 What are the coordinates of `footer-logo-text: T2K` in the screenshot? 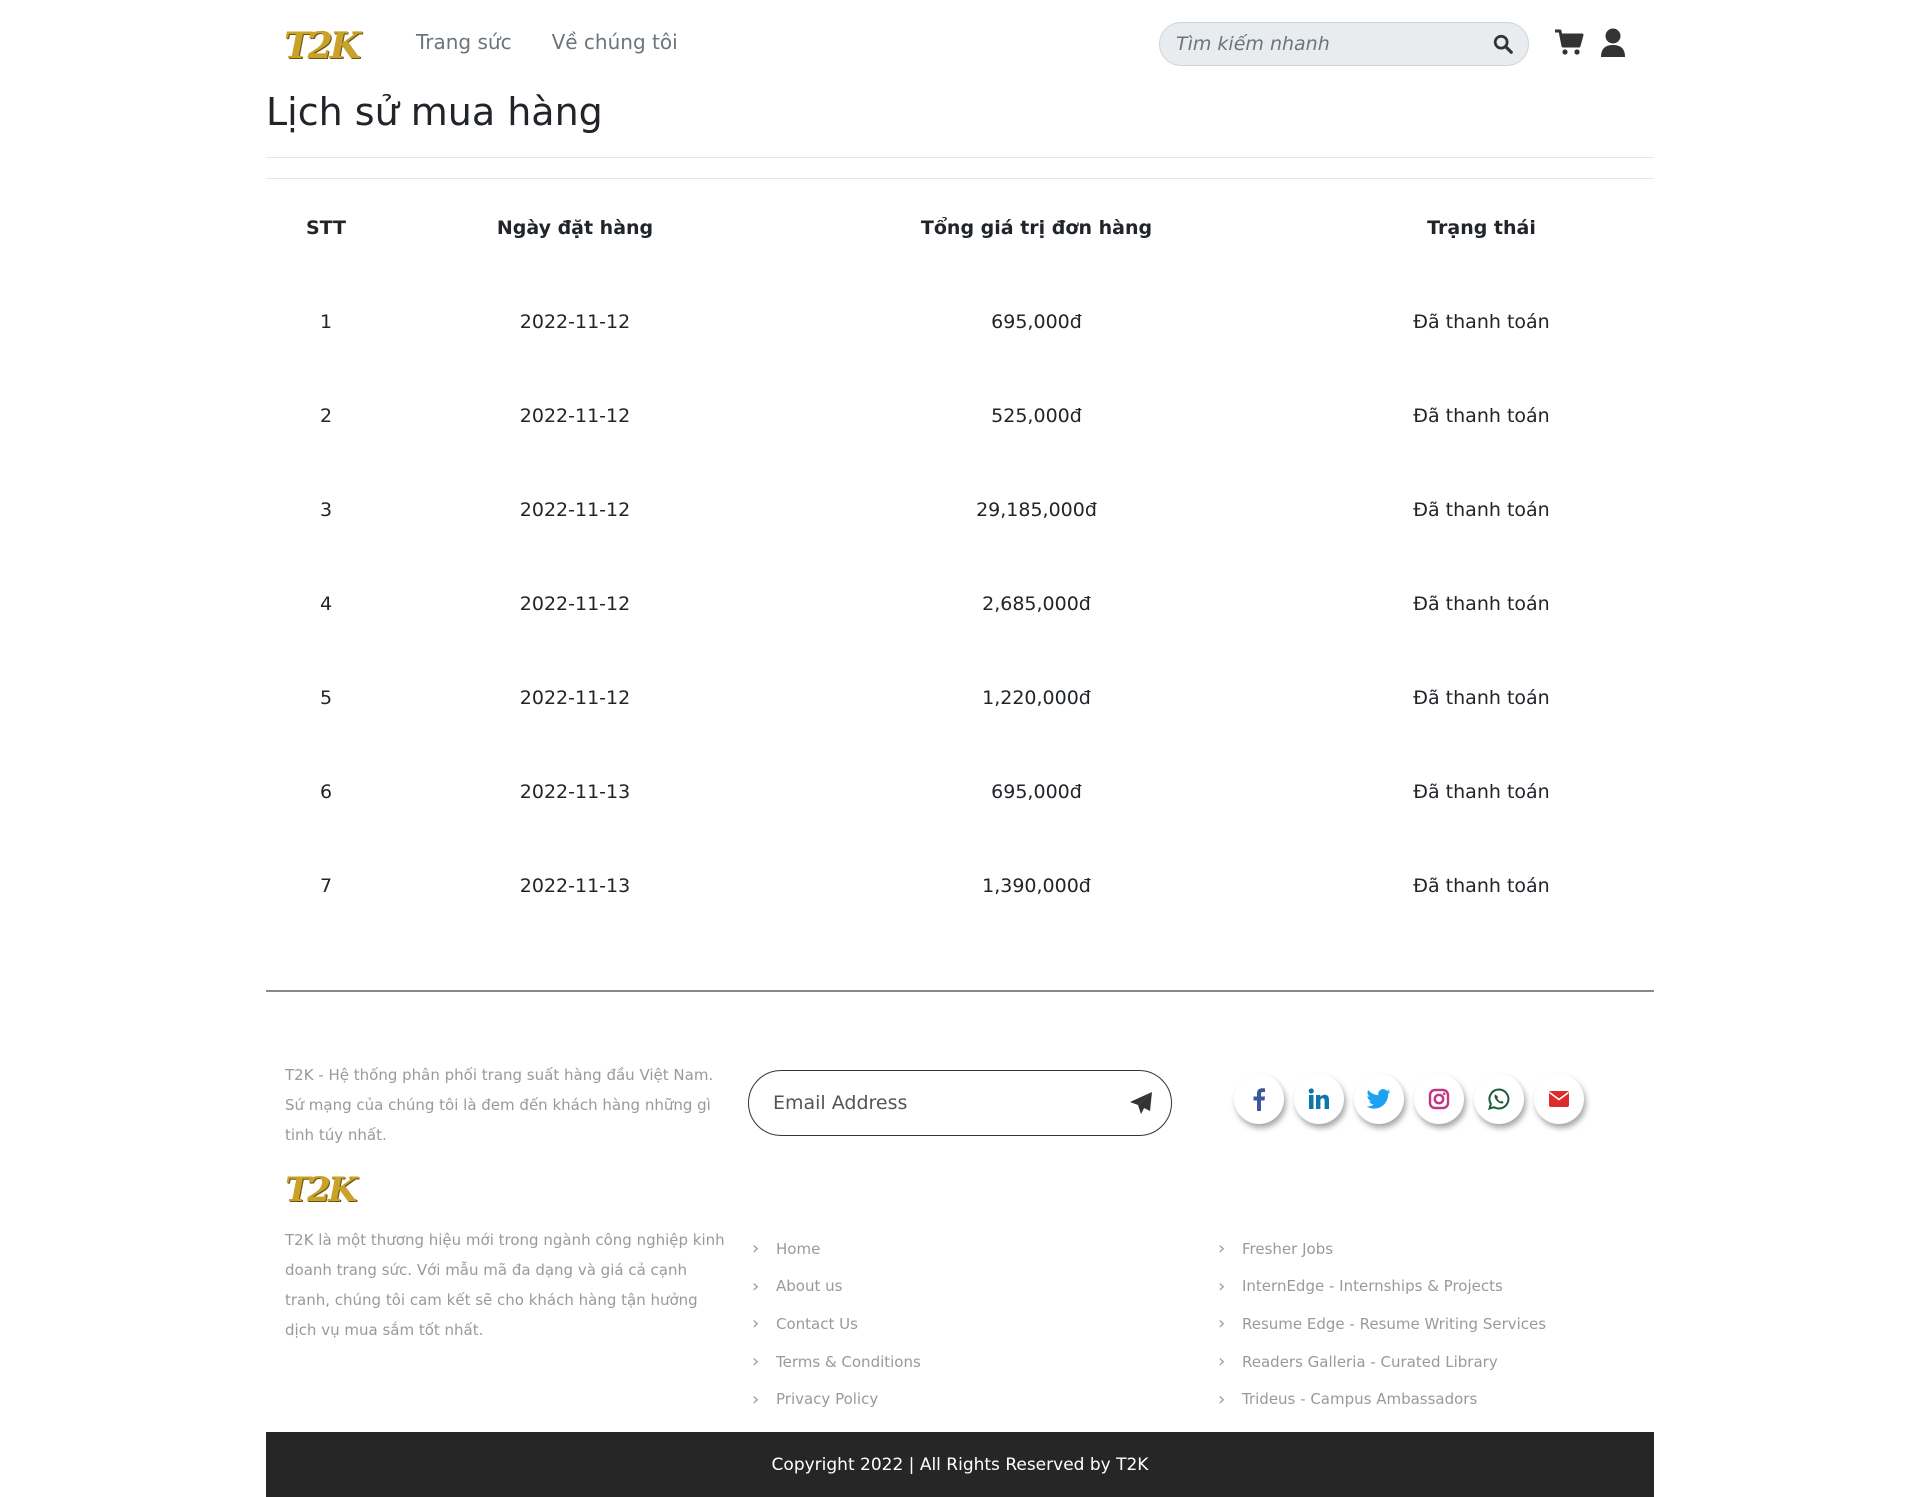 It's located at (321, 1190).